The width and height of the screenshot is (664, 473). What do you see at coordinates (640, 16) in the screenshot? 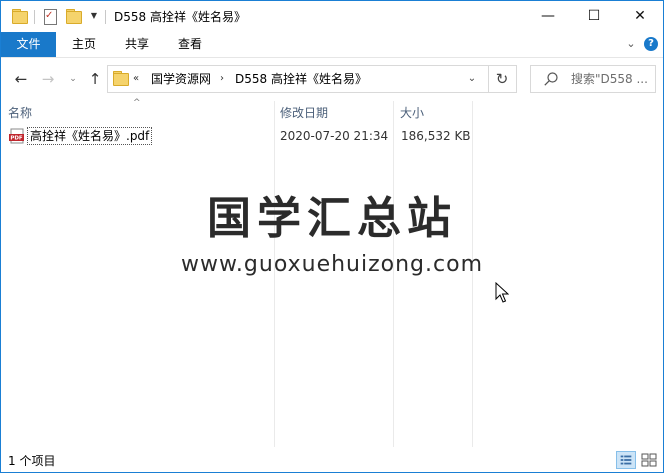
I see `close-button: ✕` at bounding box center [640, 16].